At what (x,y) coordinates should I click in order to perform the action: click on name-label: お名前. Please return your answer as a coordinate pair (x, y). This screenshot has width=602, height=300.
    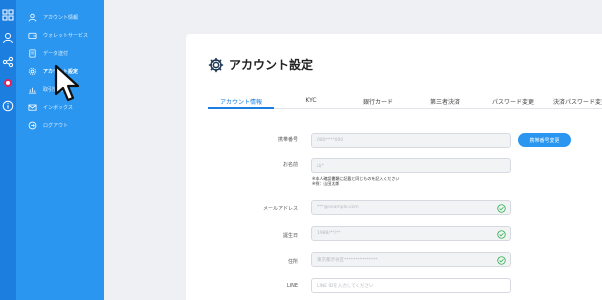
    Looking at the image, I should click on (290, 165).